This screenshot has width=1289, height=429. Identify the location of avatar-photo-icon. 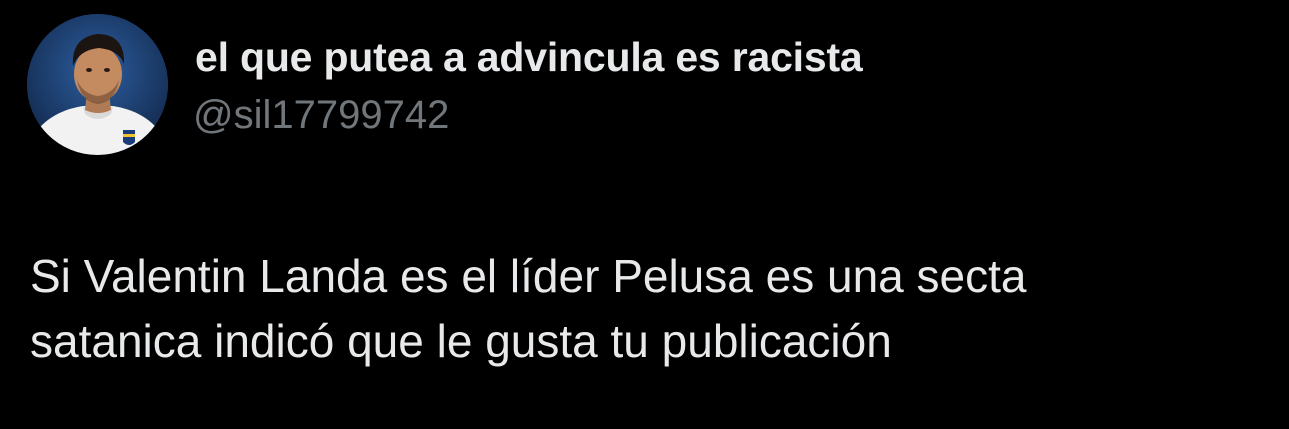
(97, 84).